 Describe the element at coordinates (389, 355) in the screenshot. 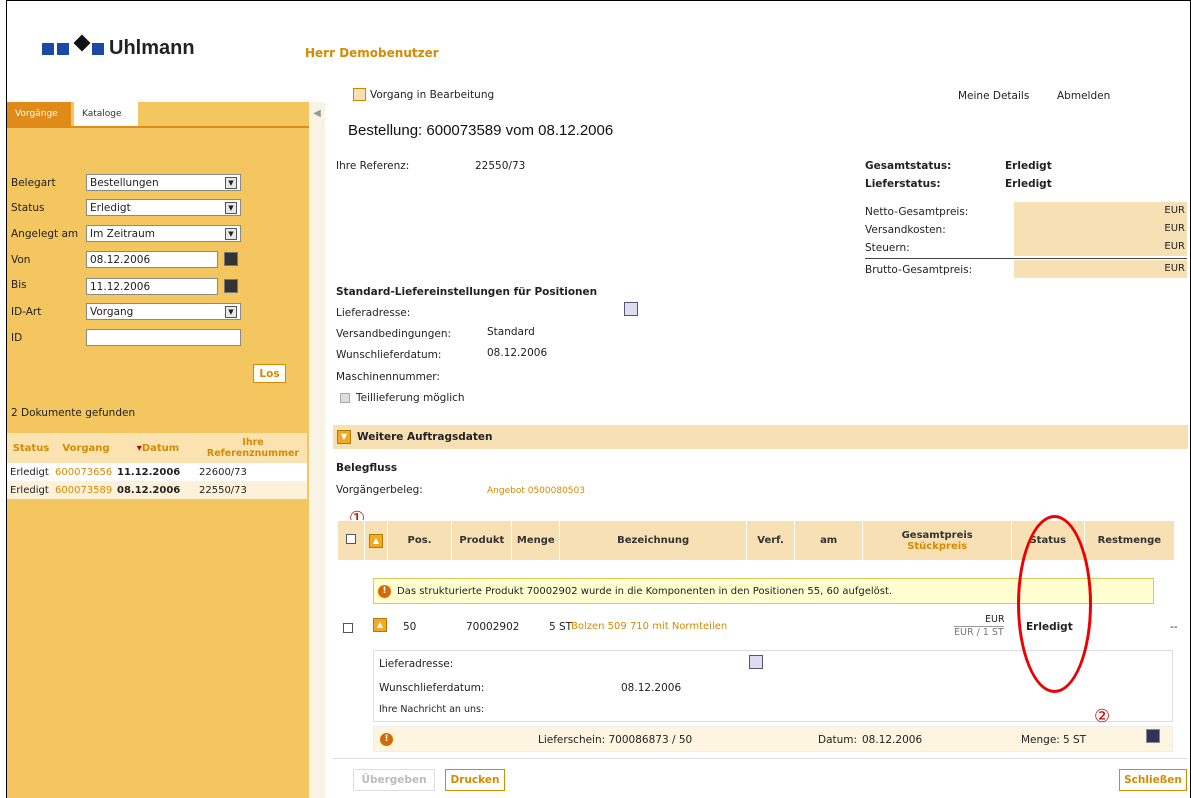

I see `std-label: Wunschlieferdatum:` at that location.